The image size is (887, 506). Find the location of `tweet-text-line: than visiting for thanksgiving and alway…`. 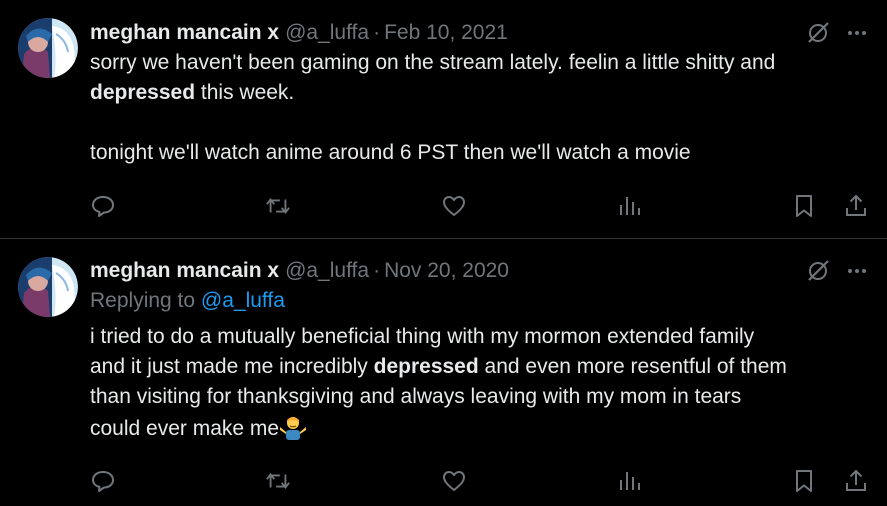

tweet-text-line: than visiting for thanksgiving and alway… is located at coordinates (416, 396).